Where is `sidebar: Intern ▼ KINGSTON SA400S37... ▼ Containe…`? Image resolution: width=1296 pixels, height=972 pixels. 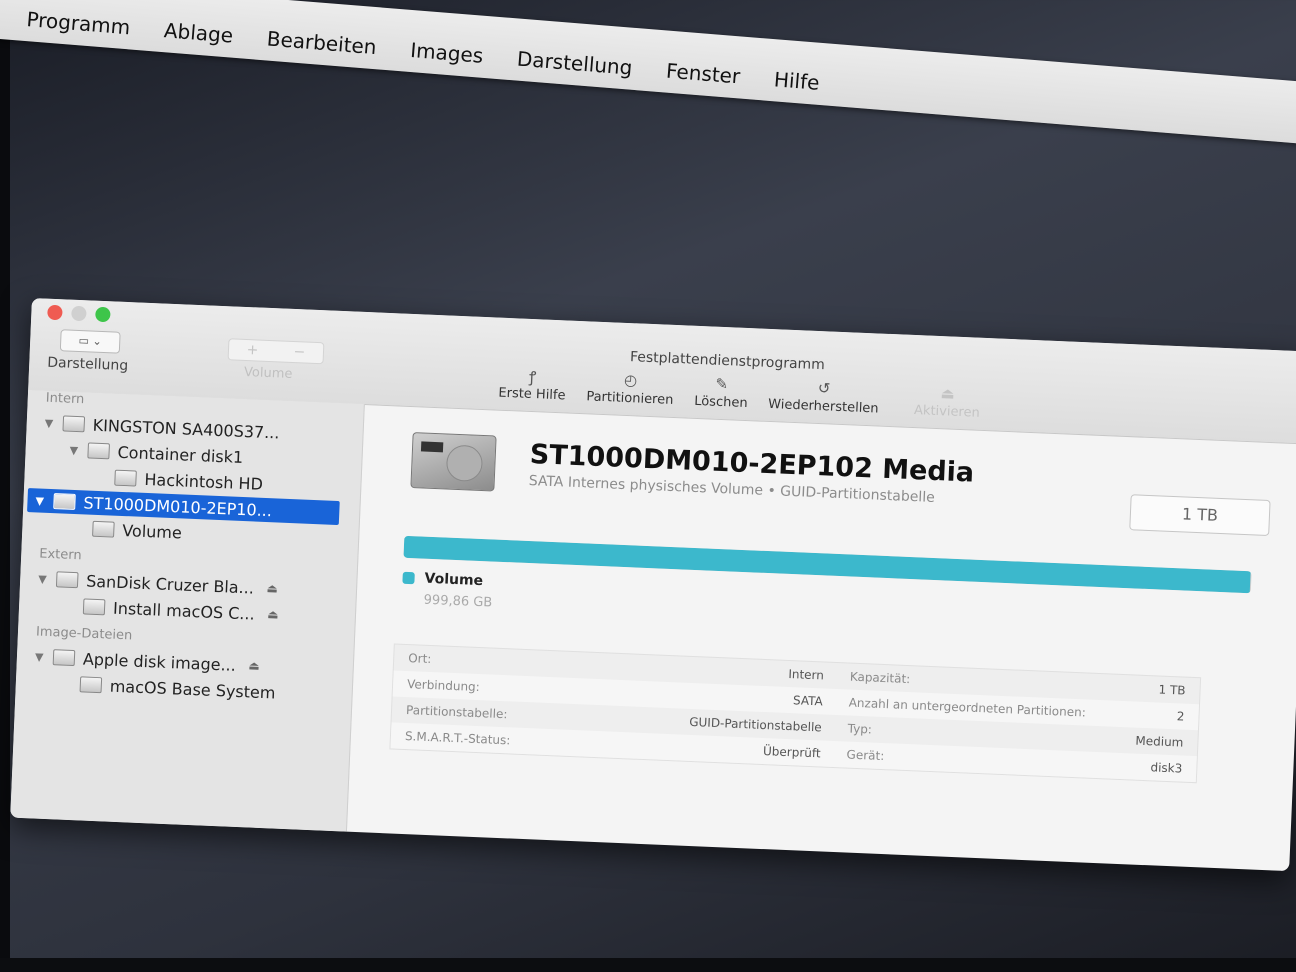
sidebar: Intern ▼ KINGSTON SA400S37... ▼ Containe… is located at coordinates (187, 610).